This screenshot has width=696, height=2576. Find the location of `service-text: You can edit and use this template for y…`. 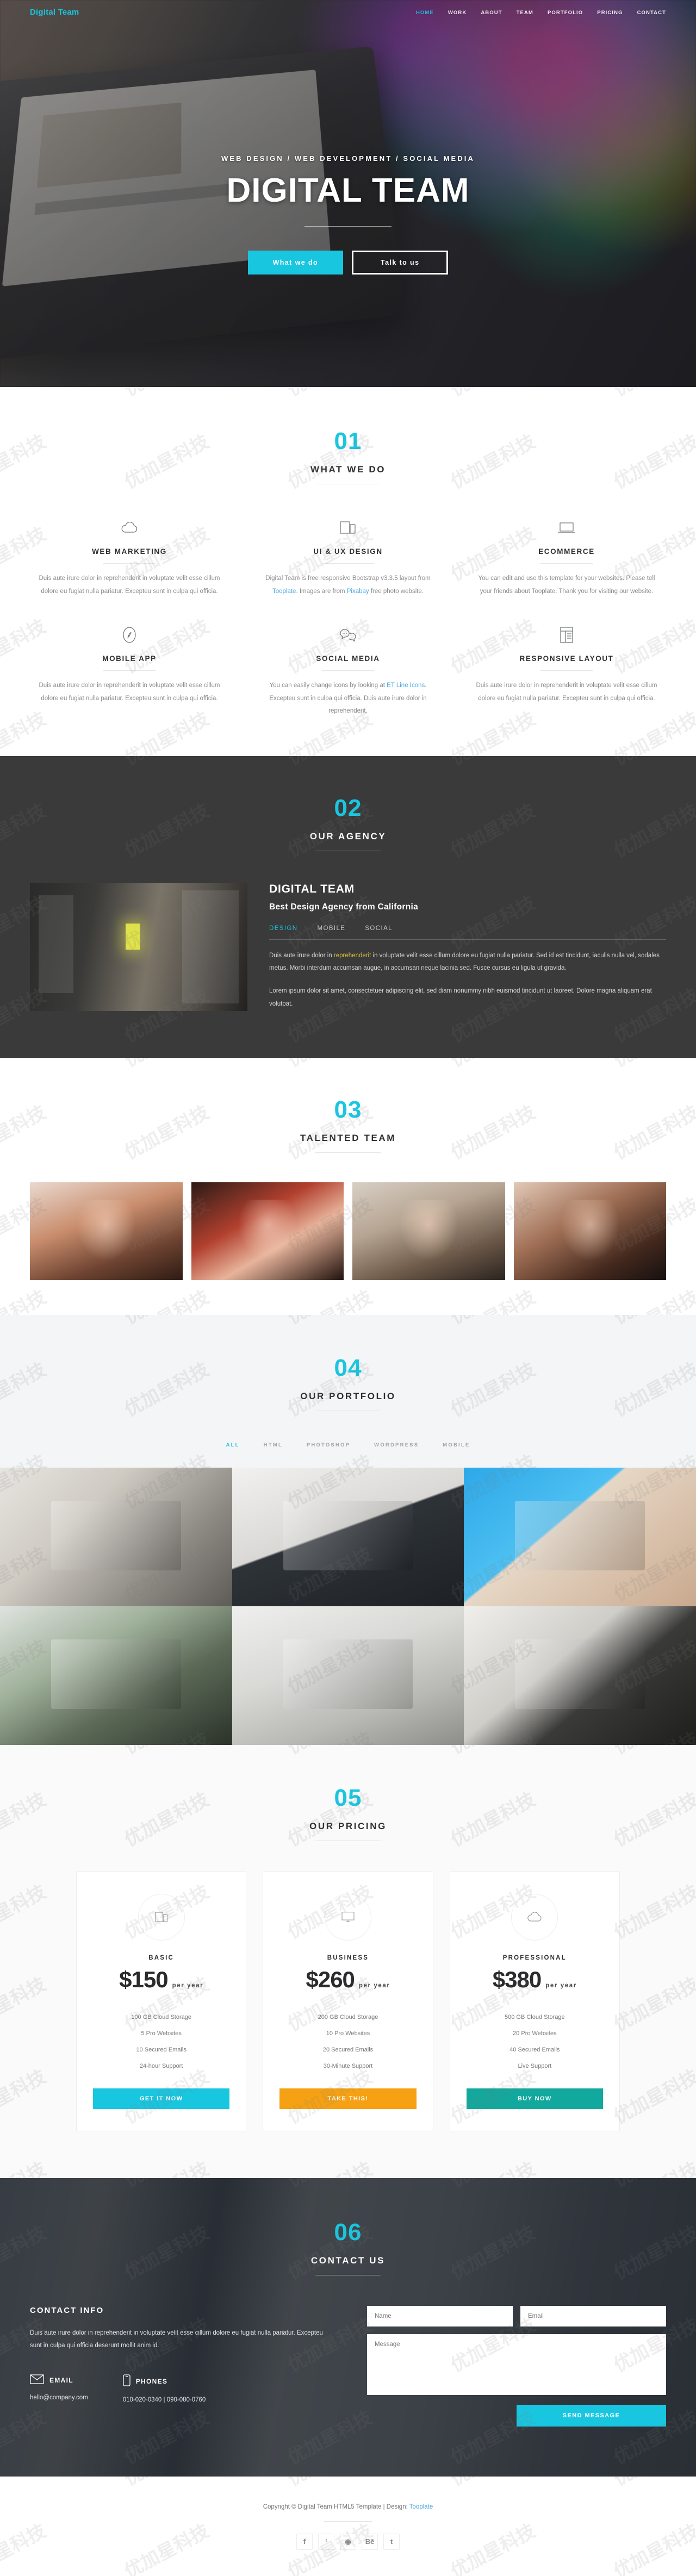

service-text: You can edit and use this template for y… is located at coordinates (566, 585).